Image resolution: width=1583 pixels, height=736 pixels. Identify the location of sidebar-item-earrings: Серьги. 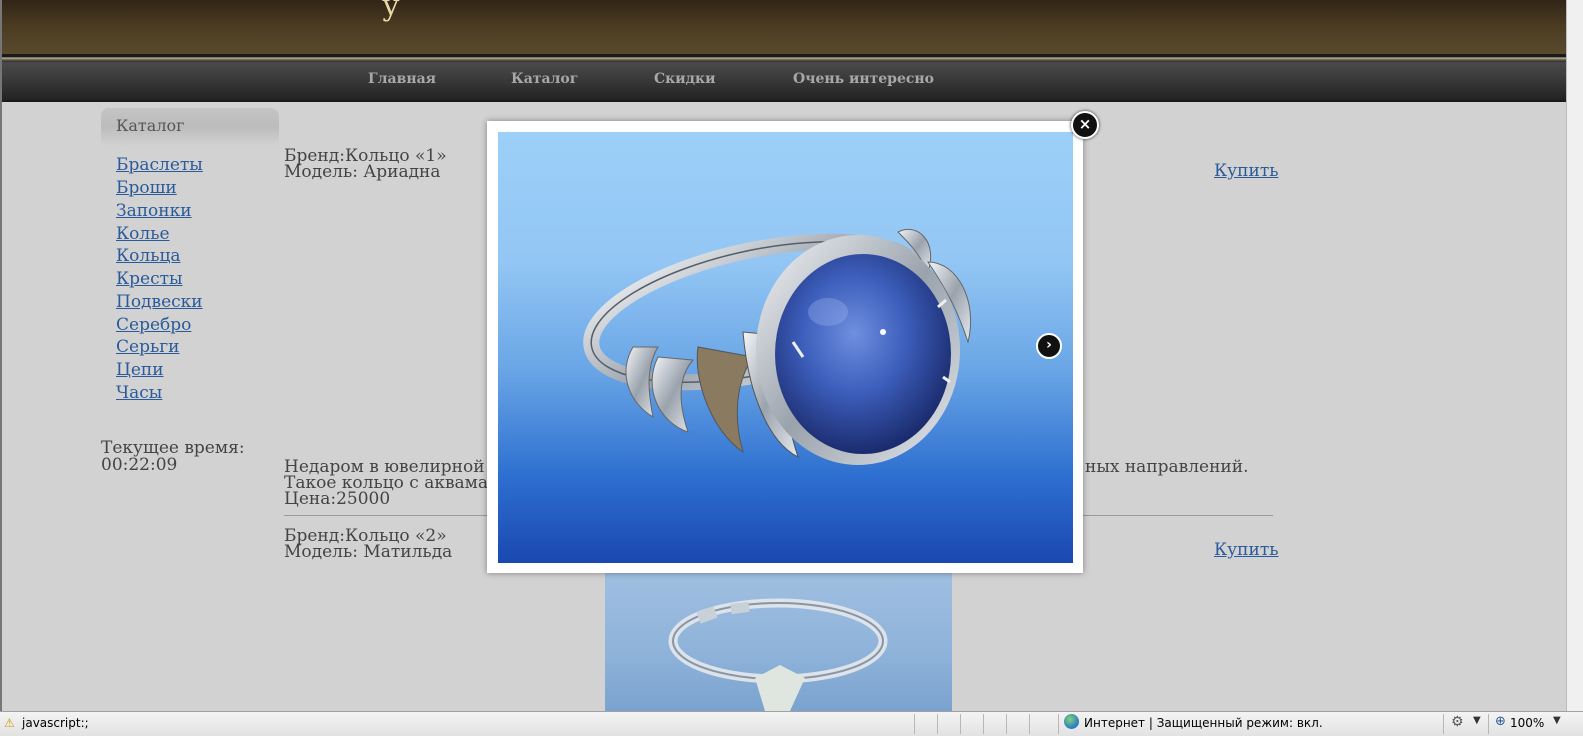
(147, 347).